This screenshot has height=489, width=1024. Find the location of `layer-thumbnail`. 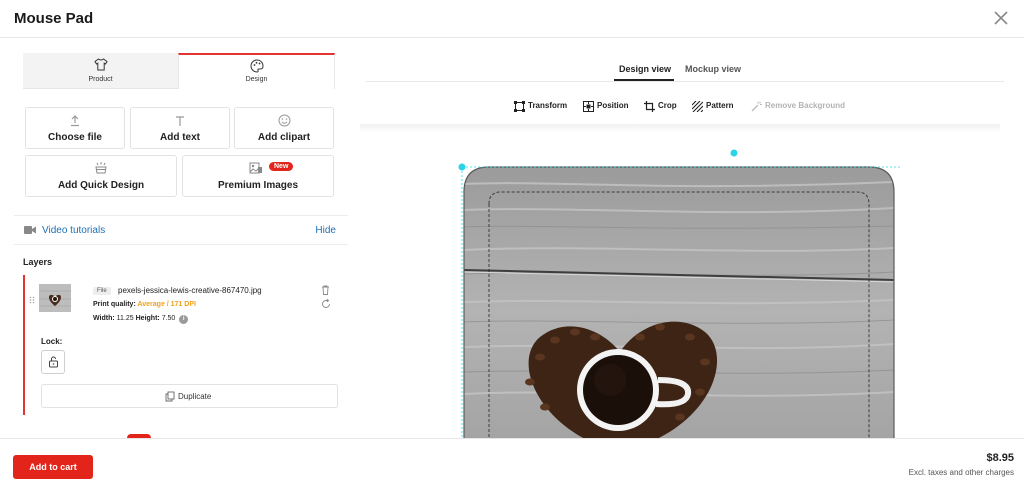

layer-thumbnail is located at coordinates (55, 298).